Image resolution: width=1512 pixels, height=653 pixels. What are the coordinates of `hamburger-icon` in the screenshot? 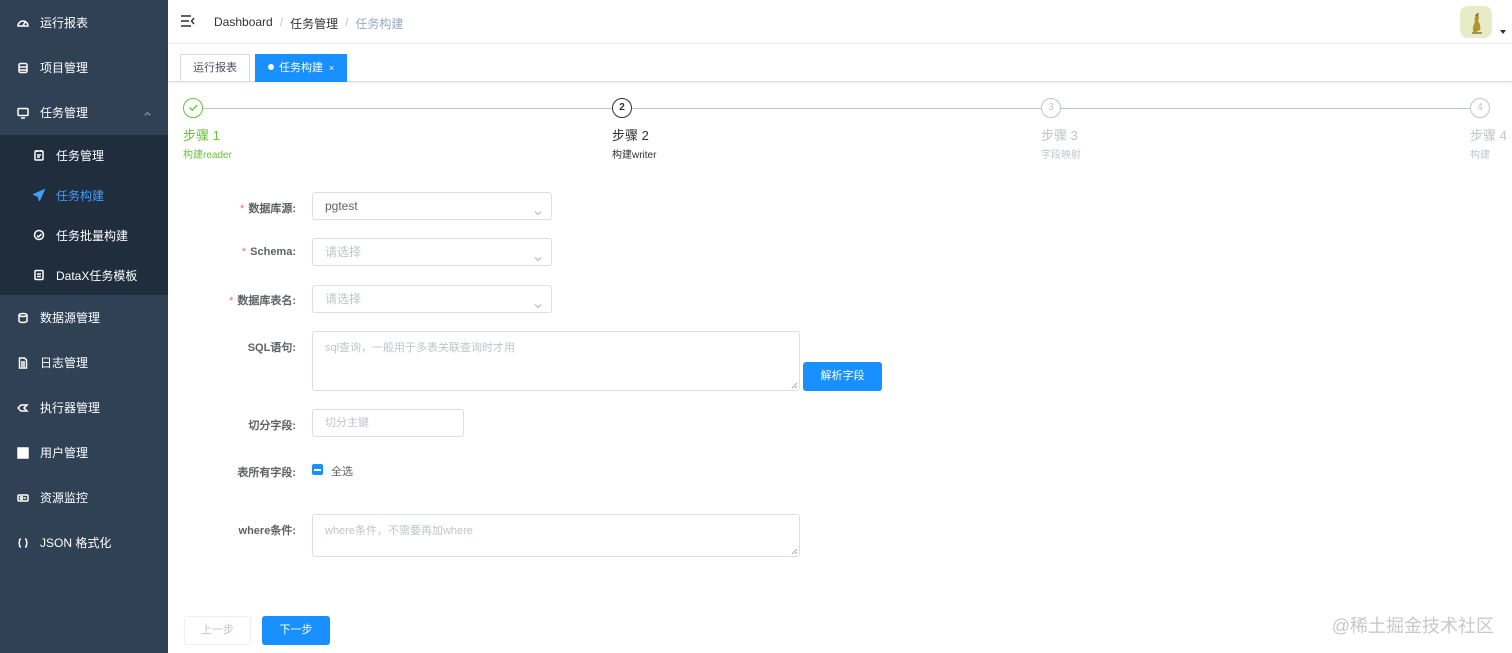 It's located at (188, 21).